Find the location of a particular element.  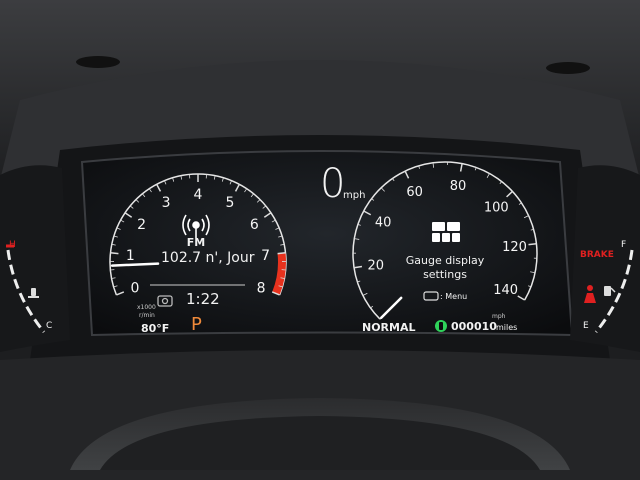

tach-tick-label: 4 is located at coordinates (198, 195).